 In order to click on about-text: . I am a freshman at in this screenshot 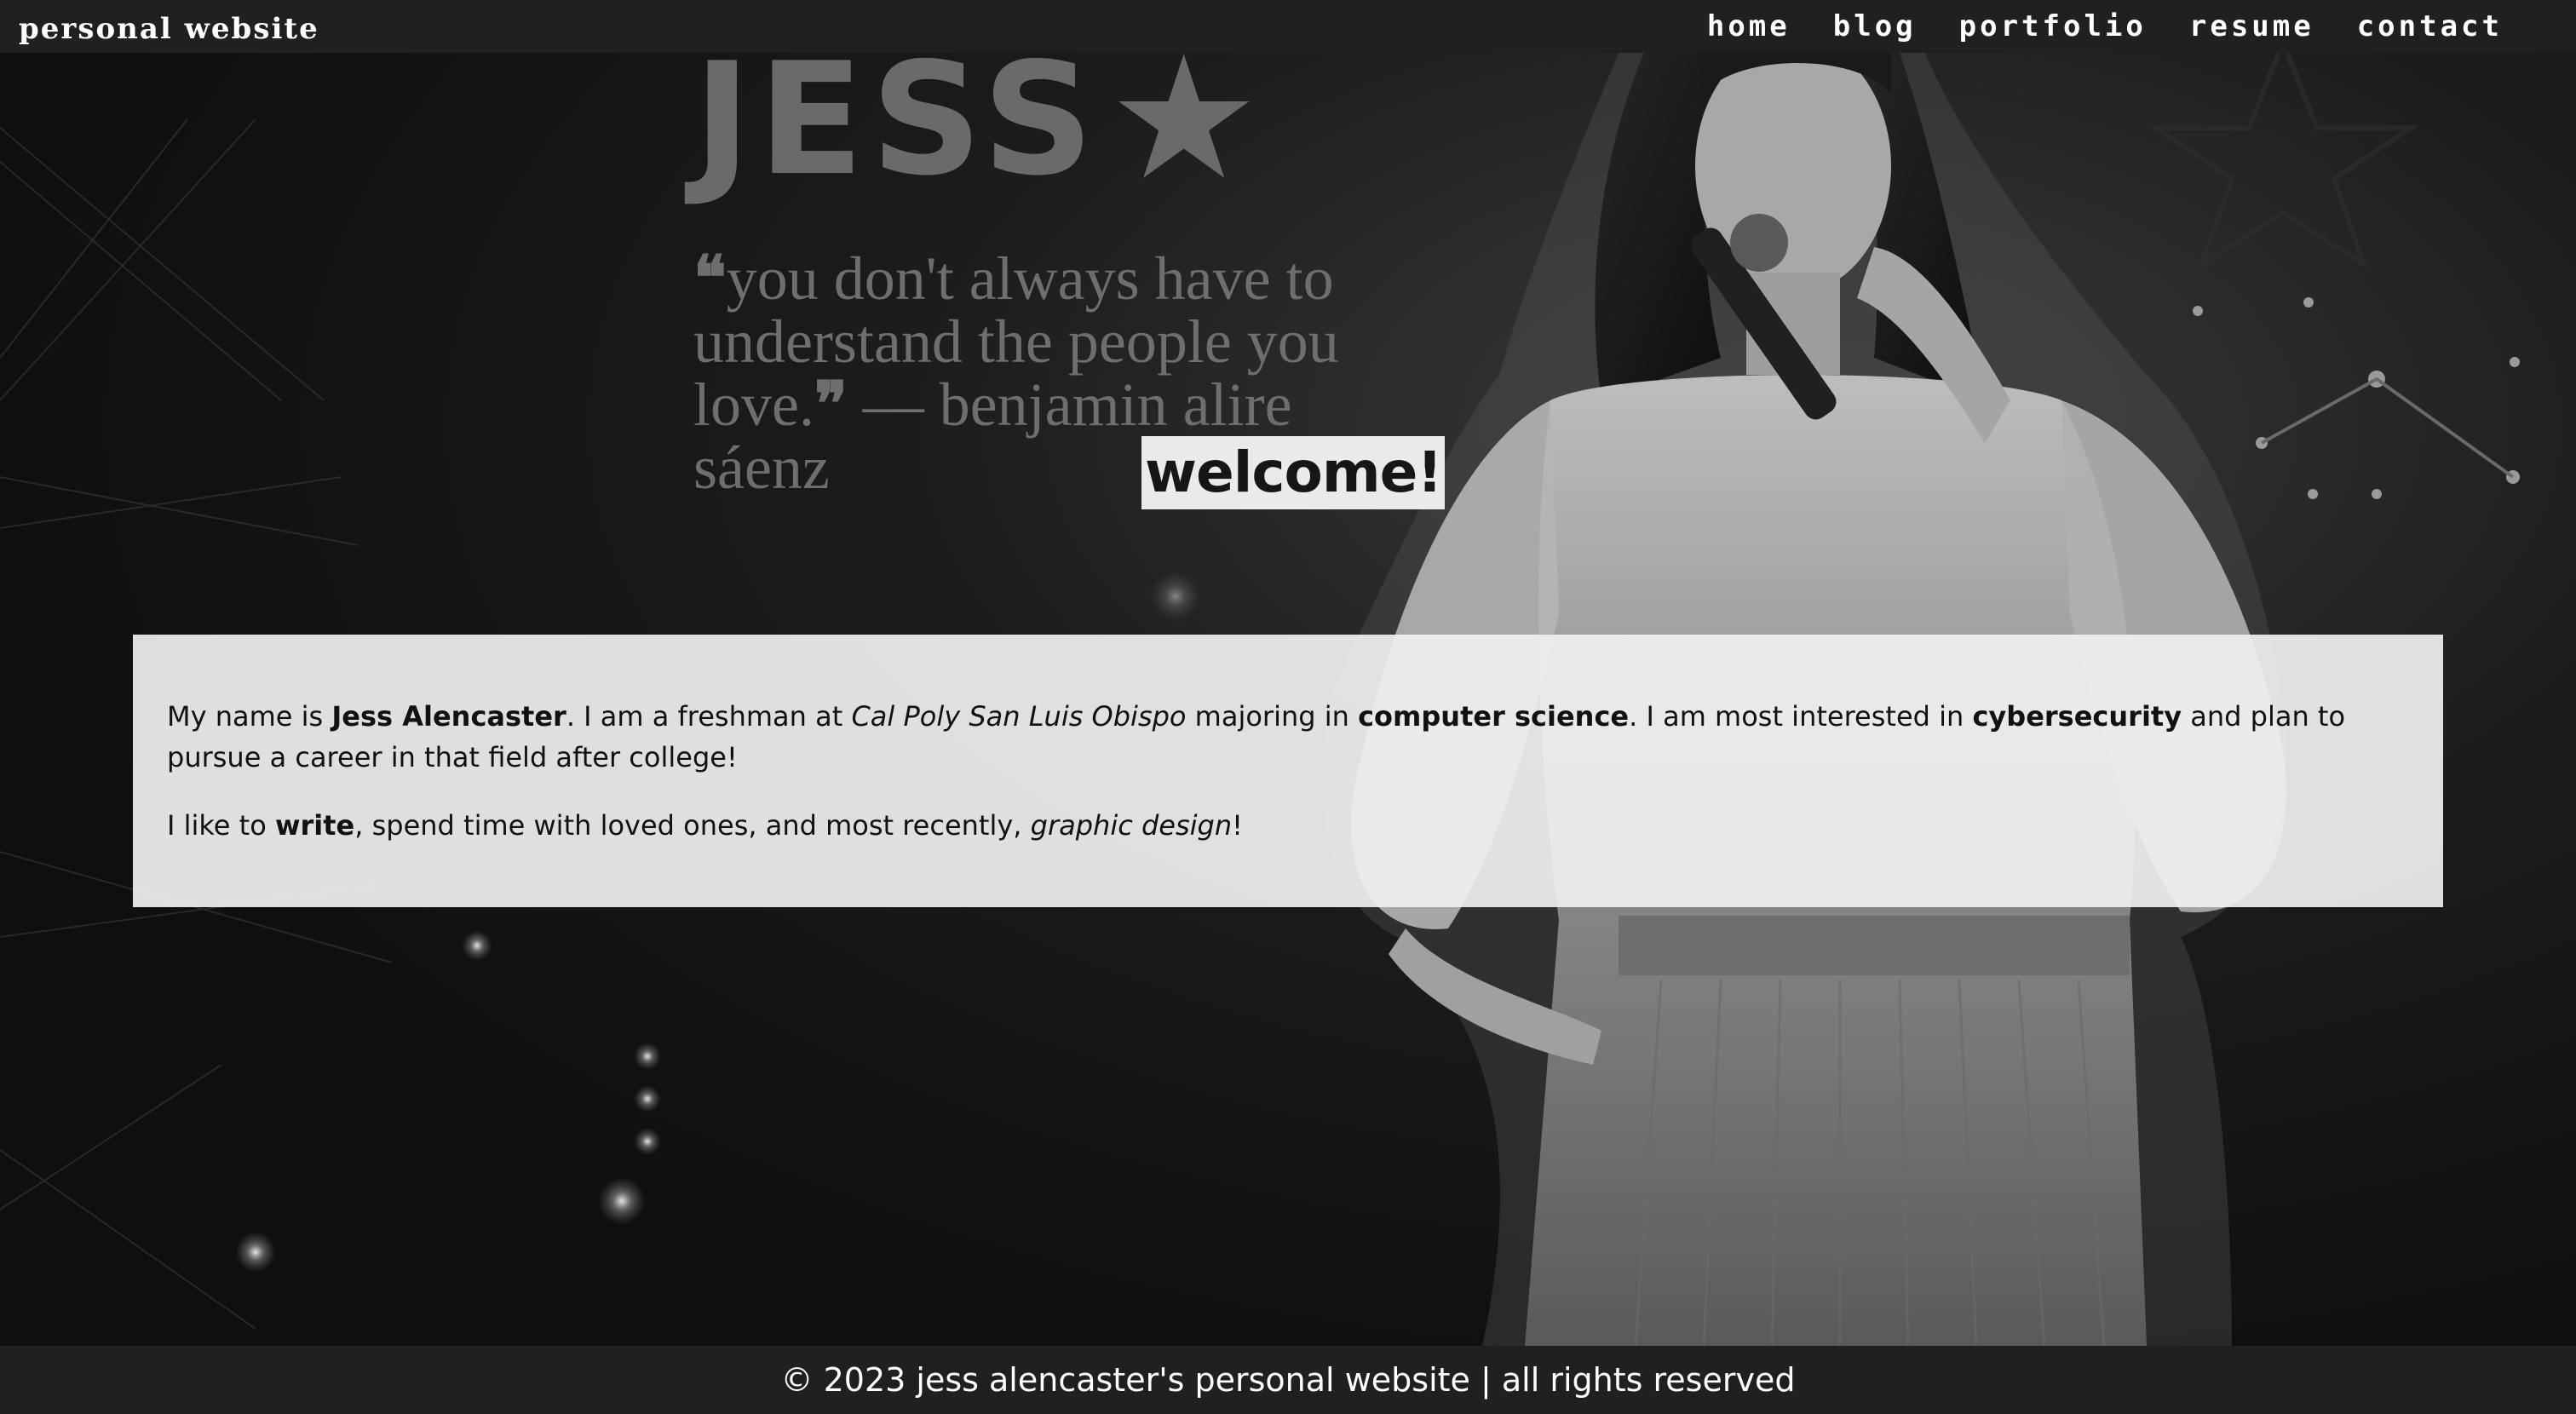, I will do `click(709, 716)`.